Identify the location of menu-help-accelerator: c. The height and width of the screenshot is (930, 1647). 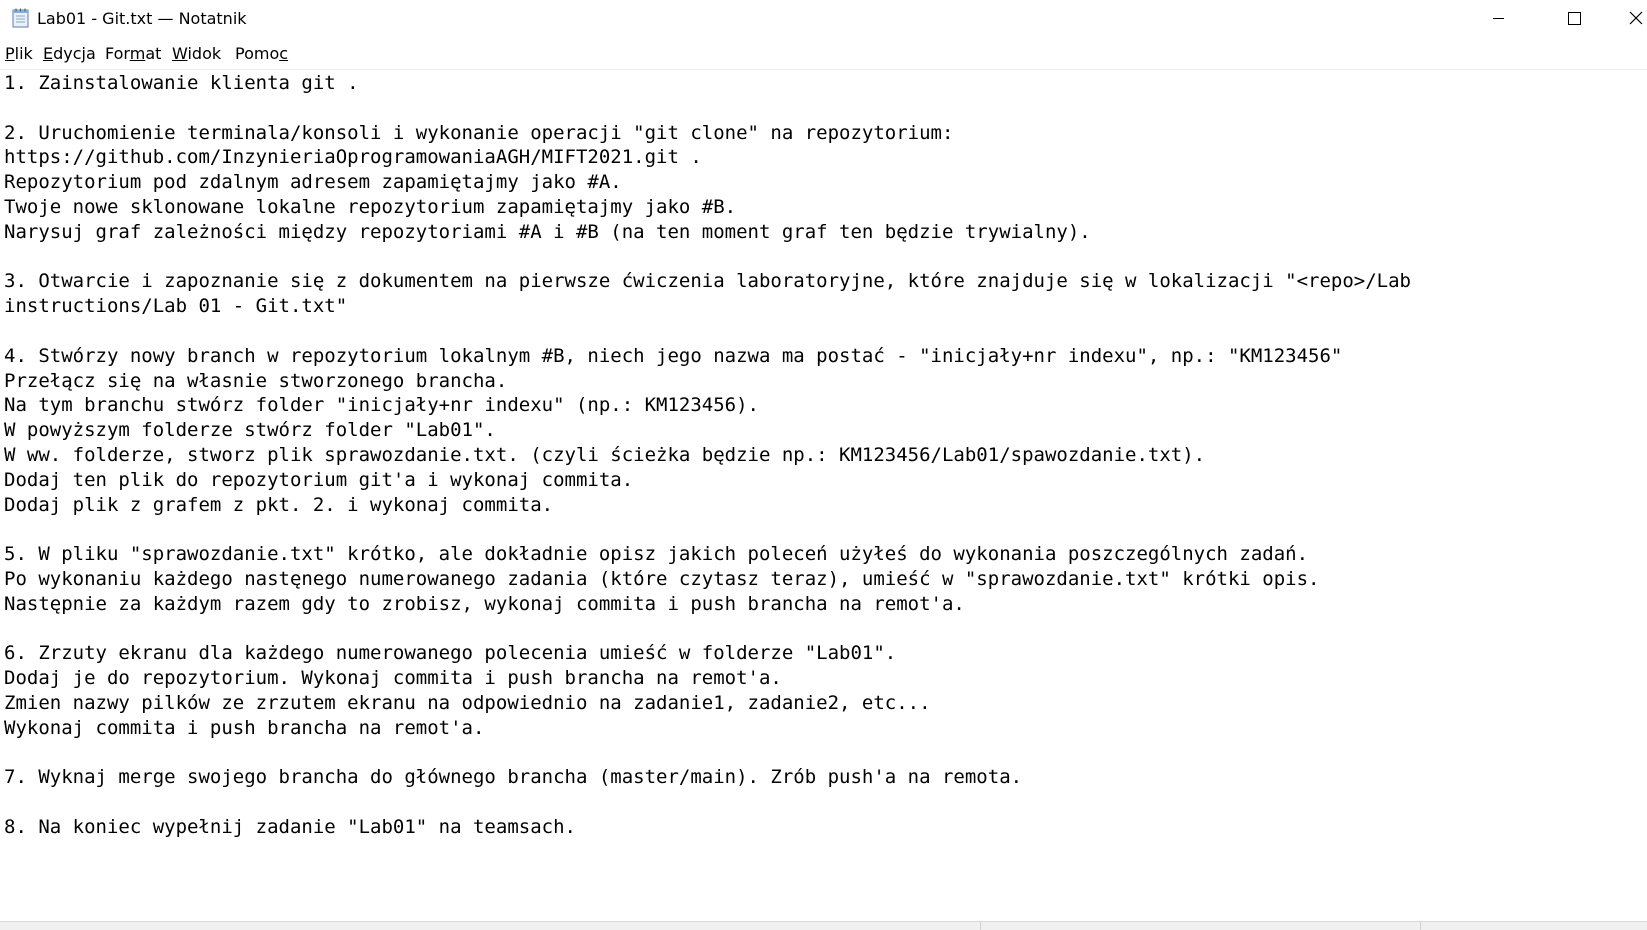
(284, 53).